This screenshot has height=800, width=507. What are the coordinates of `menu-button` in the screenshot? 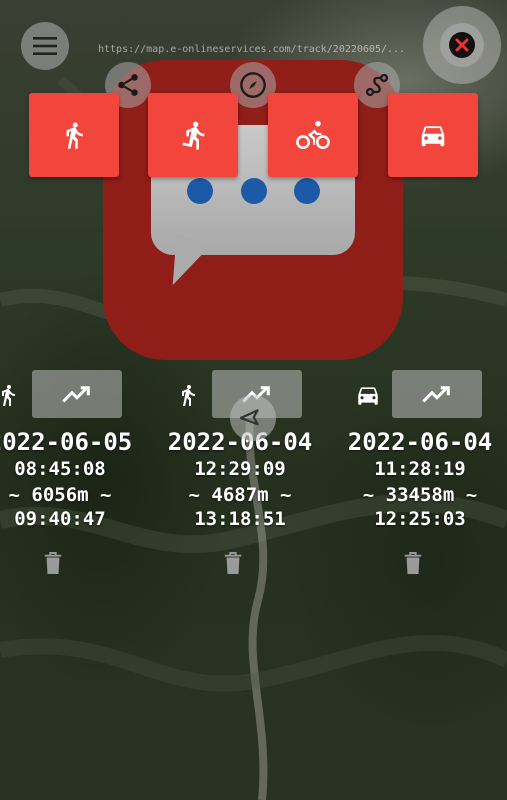 It's located at (45, 46).